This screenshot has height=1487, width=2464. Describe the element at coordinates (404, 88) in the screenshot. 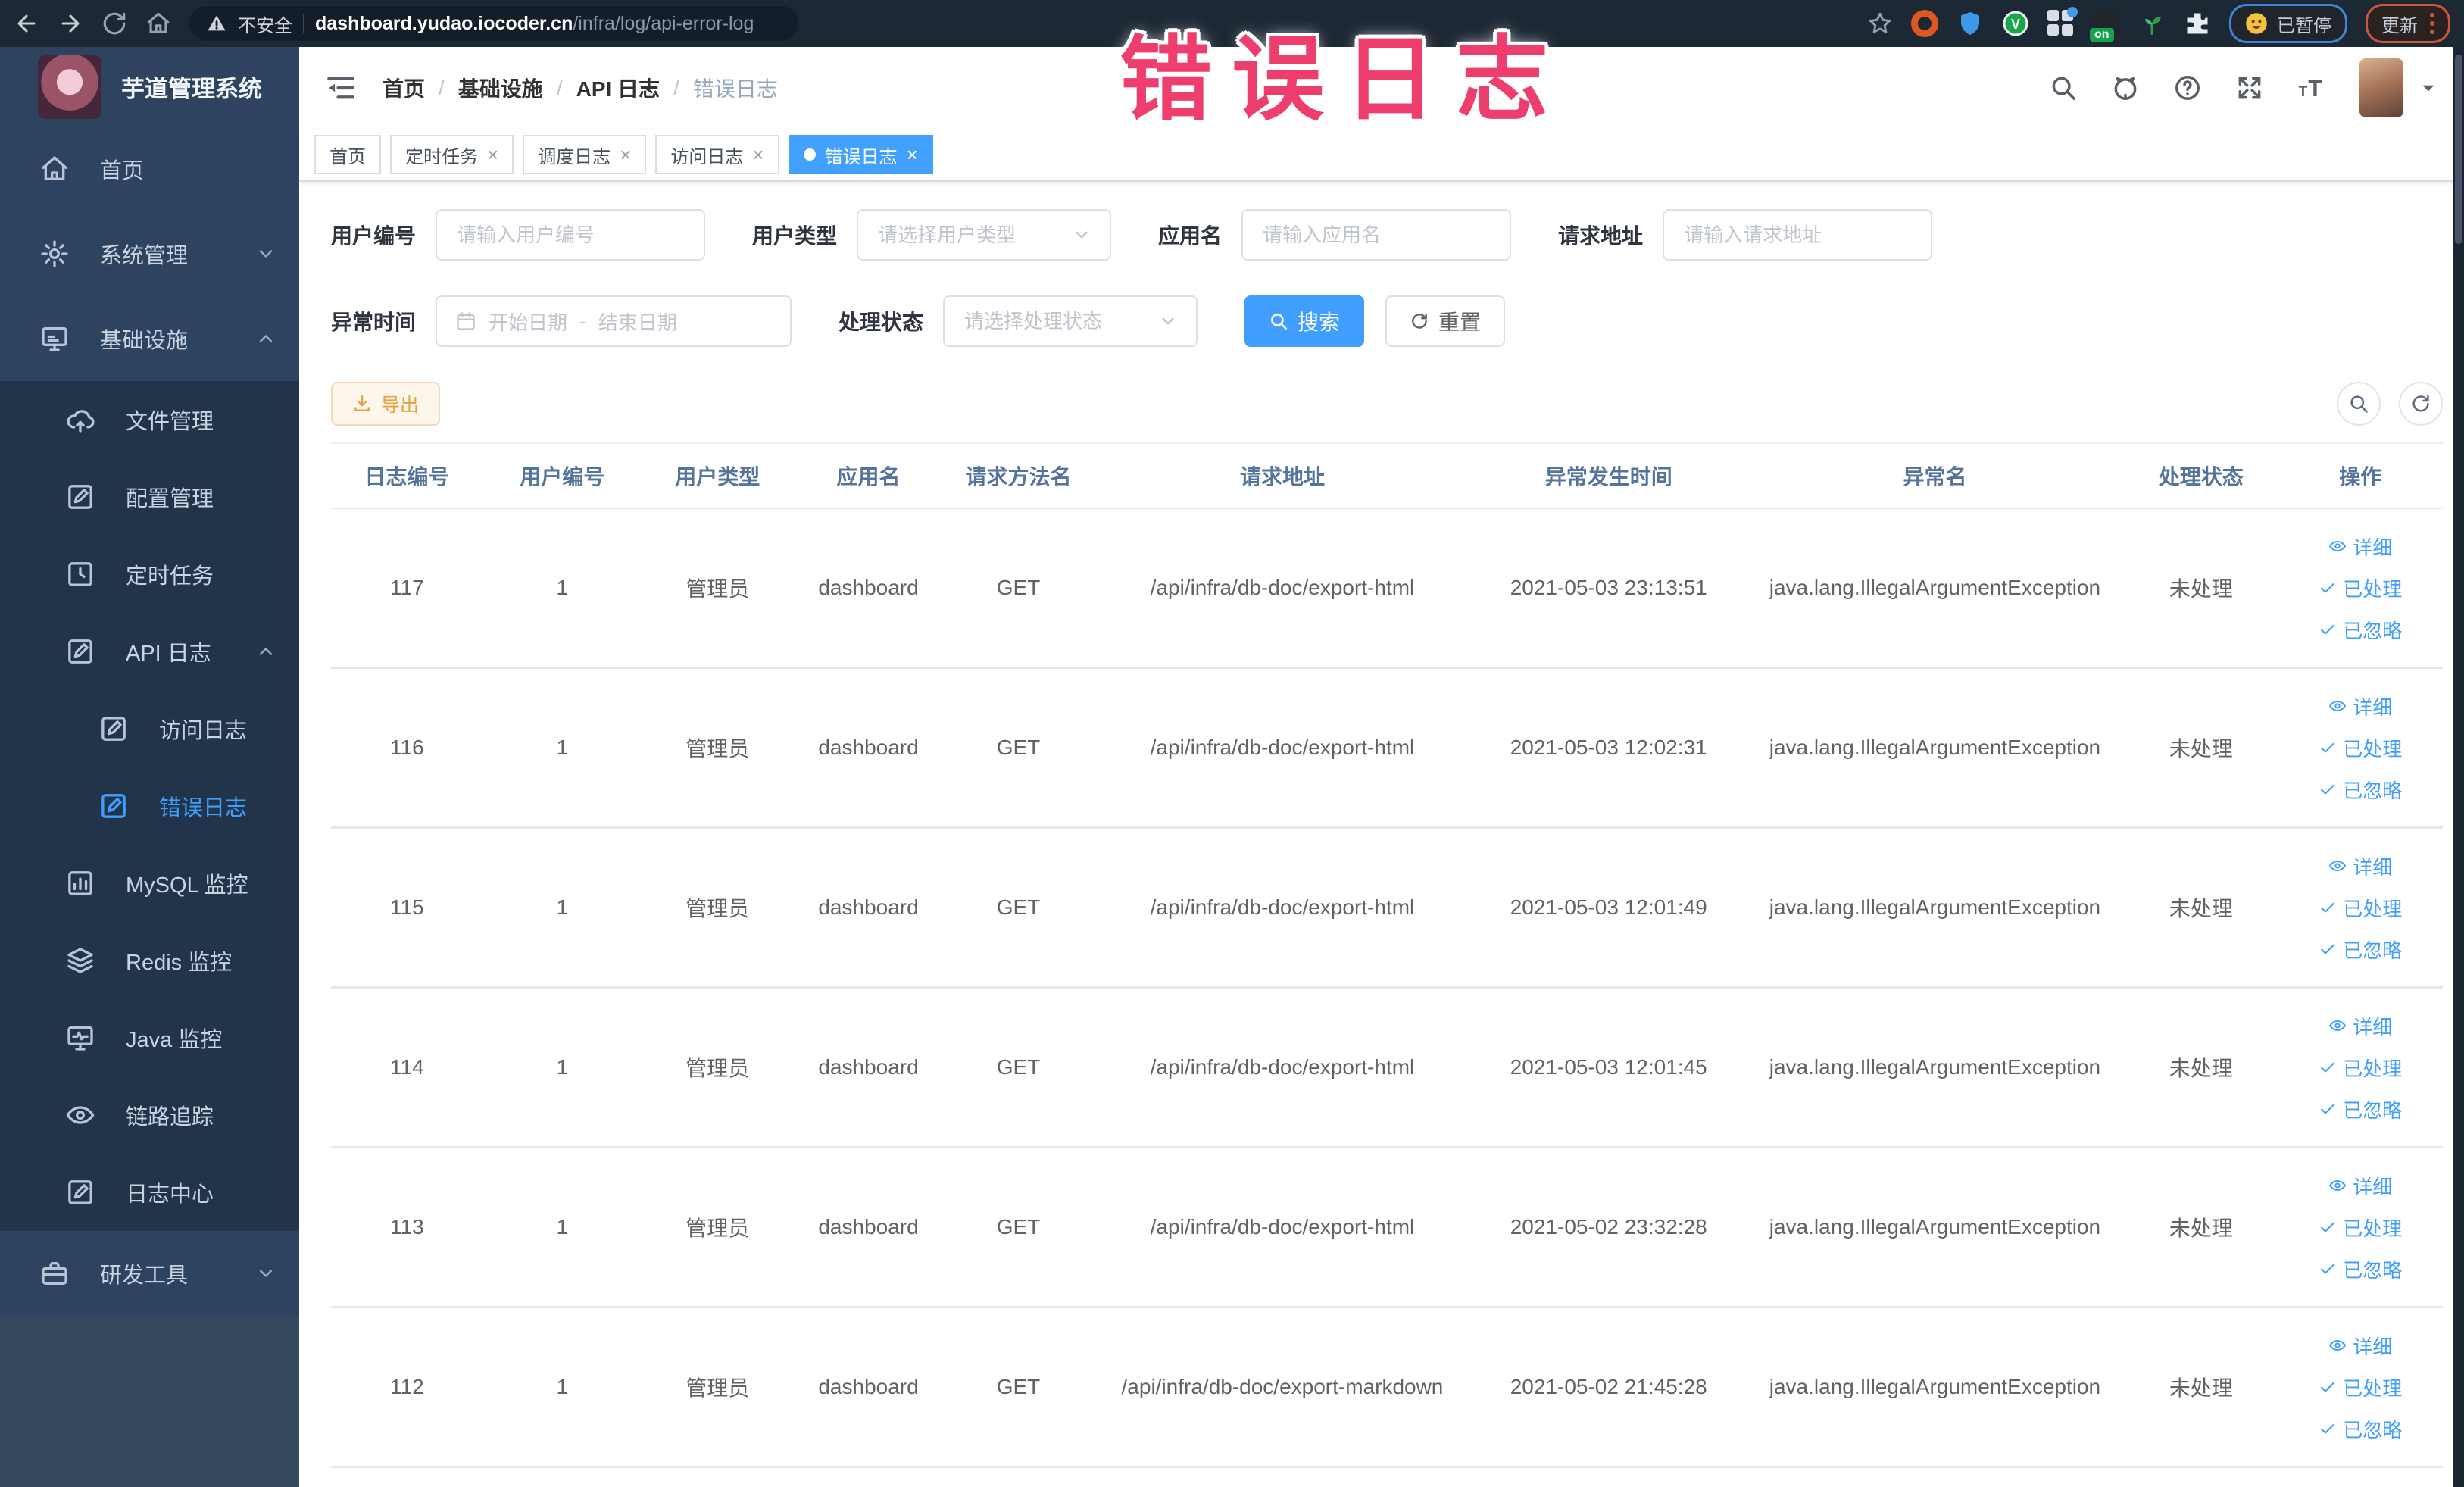

I see `breadcrumb-home: 首页` at that location.